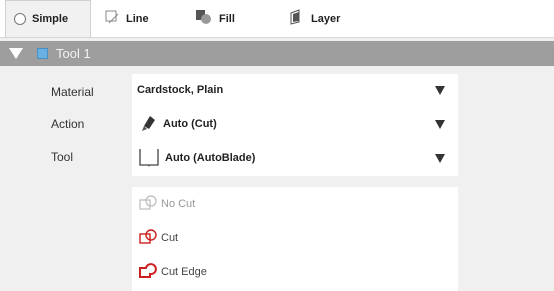  What do you see at coordinates (68, 124) in the screenshot?
I see `action-label: Action` at bounding box center [68, 124].